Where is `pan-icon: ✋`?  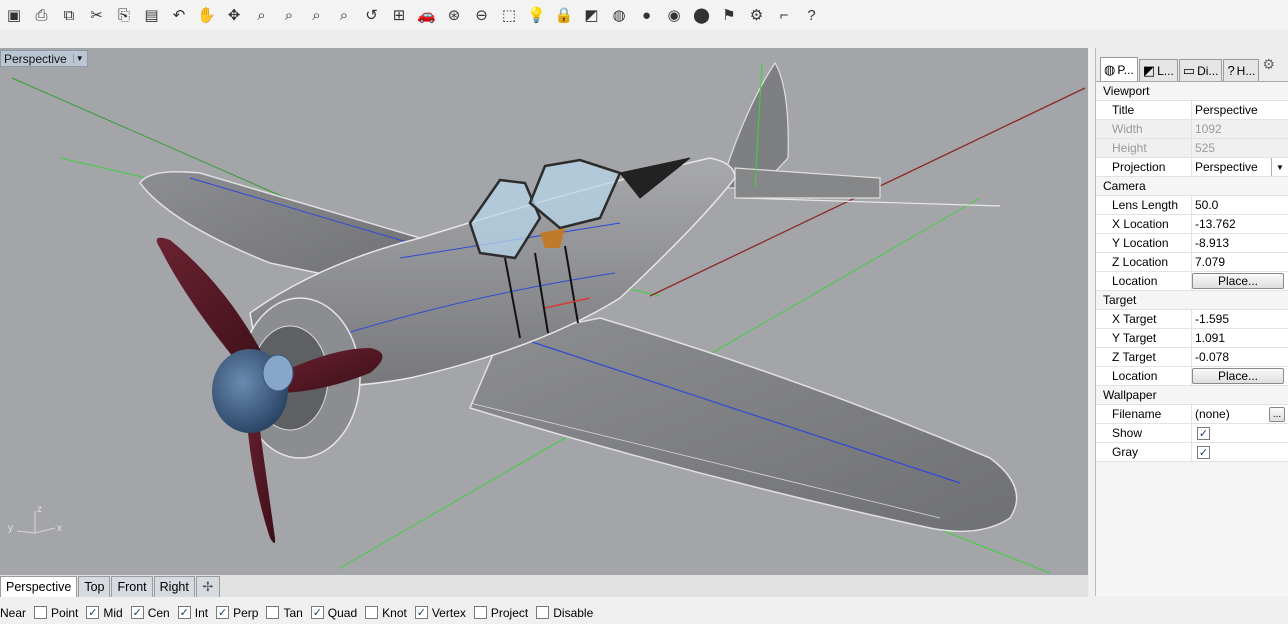 pan-icon: ✋ is located at coordinates (207, 15).